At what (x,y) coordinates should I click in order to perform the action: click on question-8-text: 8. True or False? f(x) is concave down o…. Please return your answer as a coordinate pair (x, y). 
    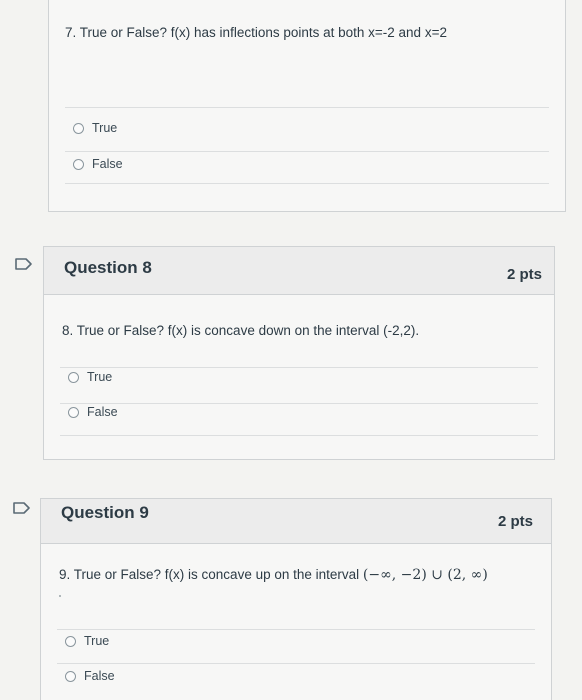
    Looking at the image, I should click on (241, 330).